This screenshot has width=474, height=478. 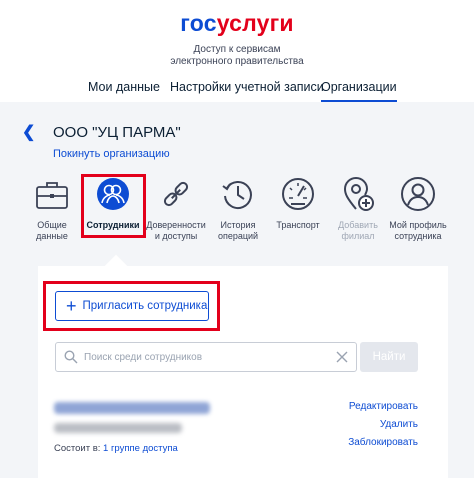 I want to click on nav-my-profile: Мой профиль сотрудника, so click(x=418, y=209).